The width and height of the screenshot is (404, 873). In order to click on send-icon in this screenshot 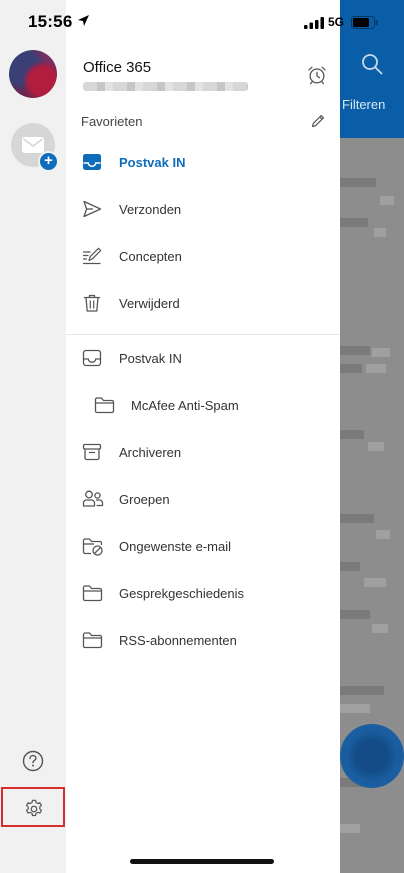, I will do `click(92, 209)`.